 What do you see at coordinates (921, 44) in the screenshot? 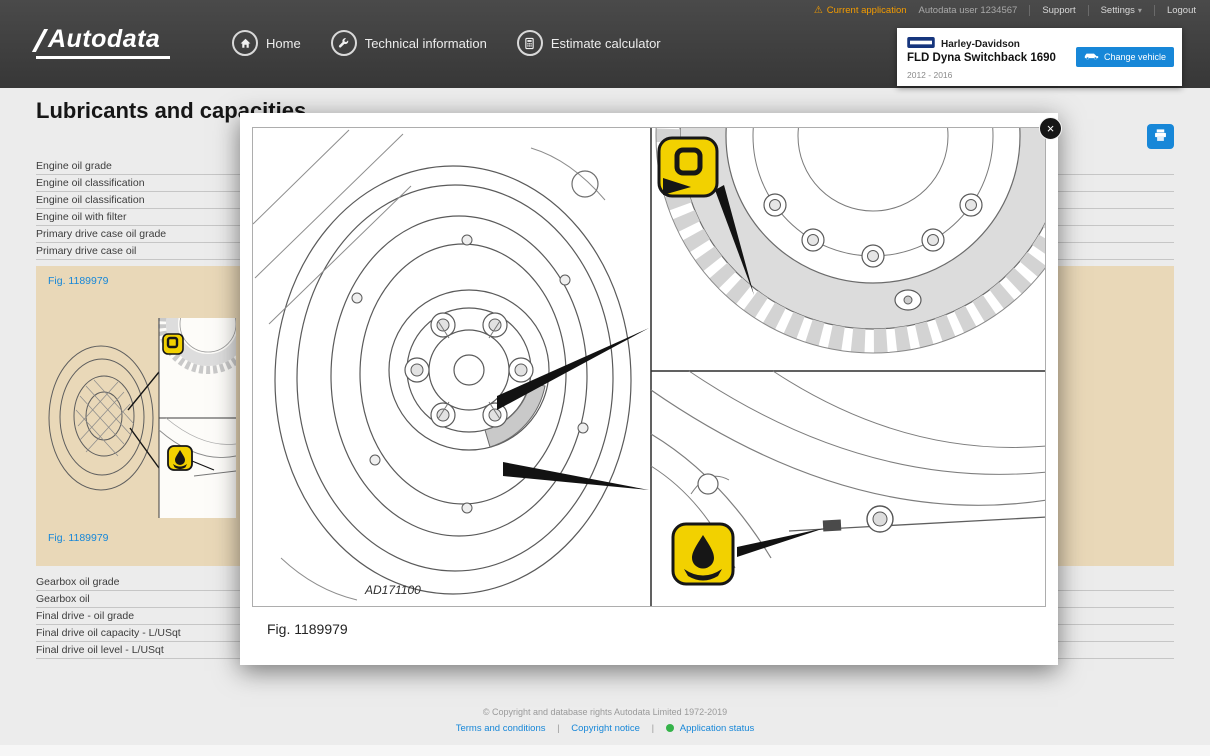
I see `harley-davidson-logo` at bounding box center [921, 44].